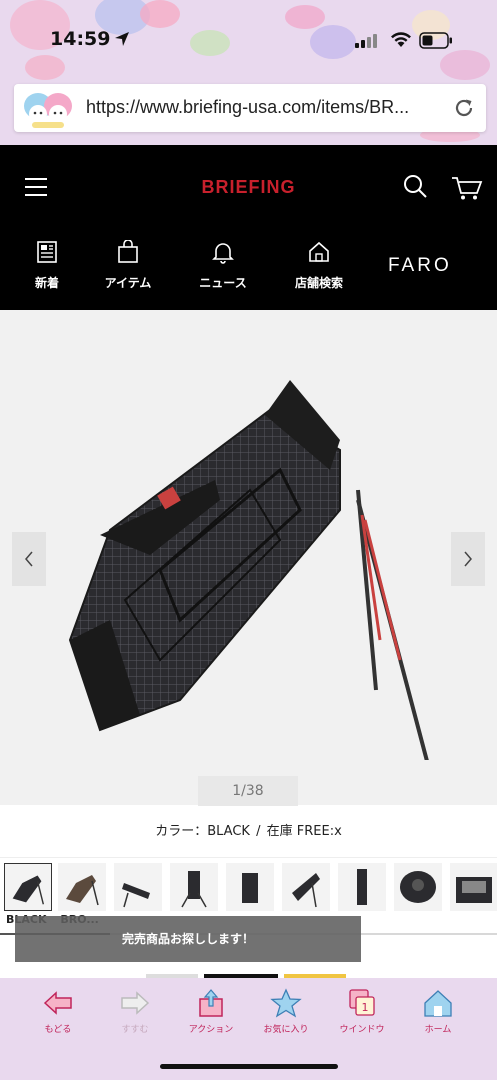 This screenshot has height=1080, width=497. Describe the element at coordinates (318, 283) in the screenshot. I see `nav-label: 店舗検索` at that location.